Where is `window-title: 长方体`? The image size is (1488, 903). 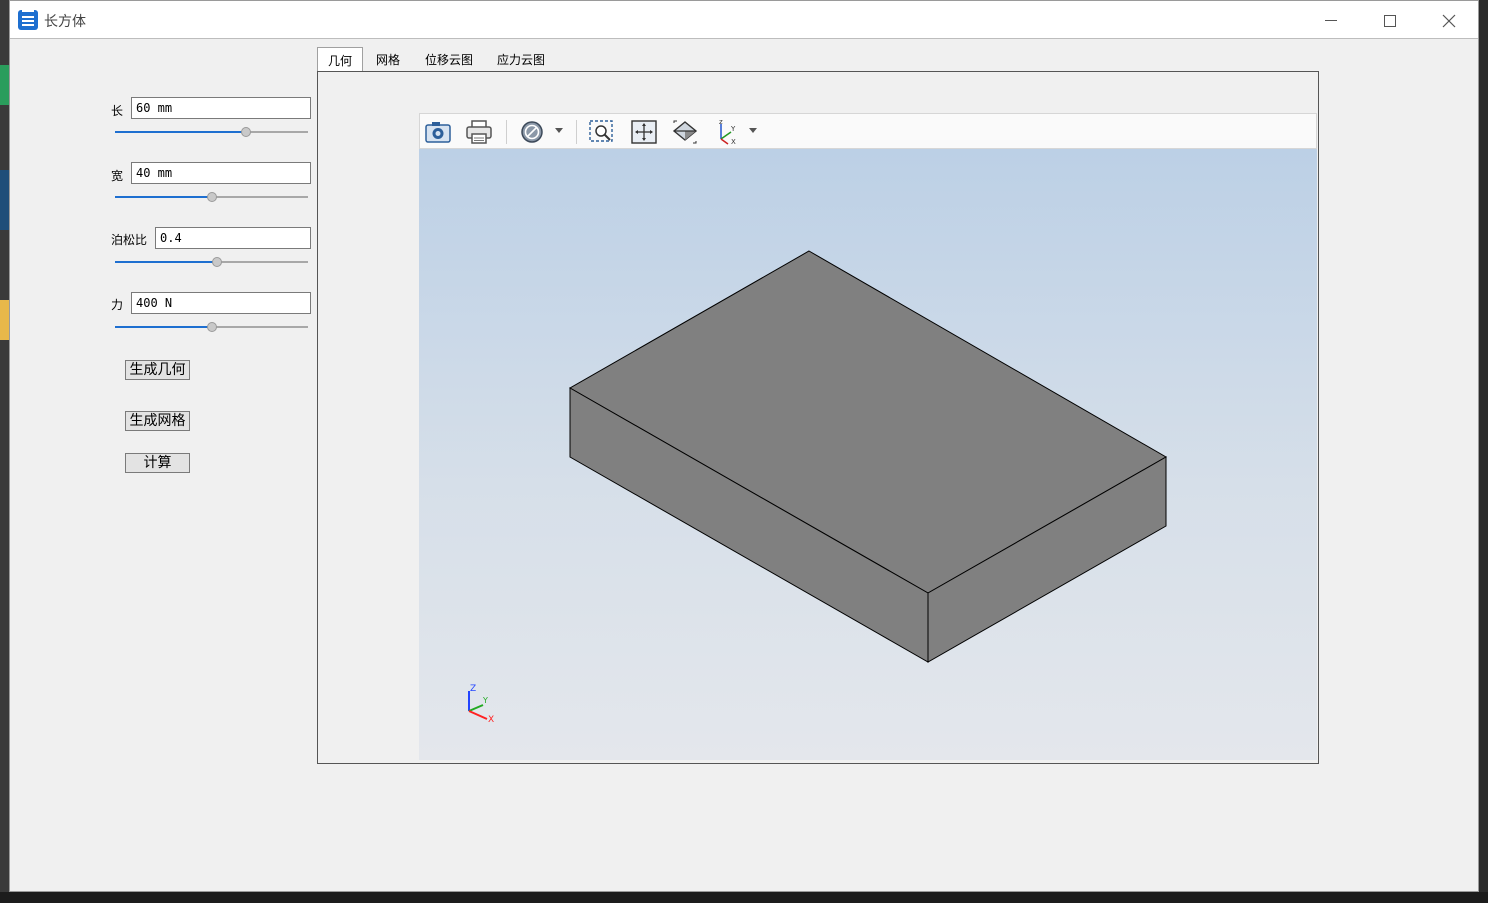
window-title: 长方体 is located at coordinates (65, 22).